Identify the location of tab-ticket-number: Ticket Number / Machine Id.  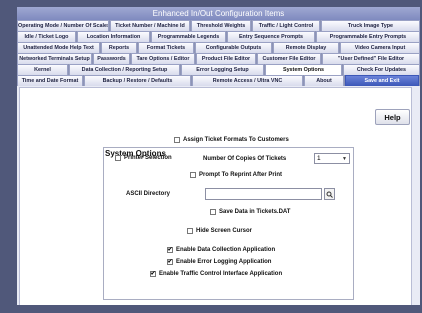
(150, 25).